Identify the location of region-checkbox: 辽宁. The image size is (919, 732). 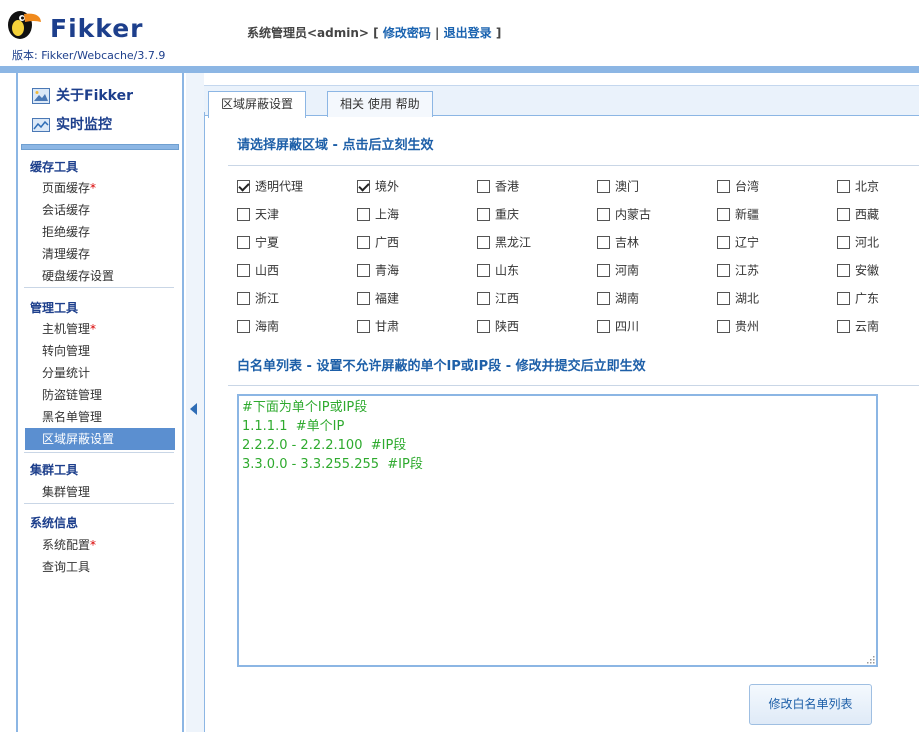
(738, 242).